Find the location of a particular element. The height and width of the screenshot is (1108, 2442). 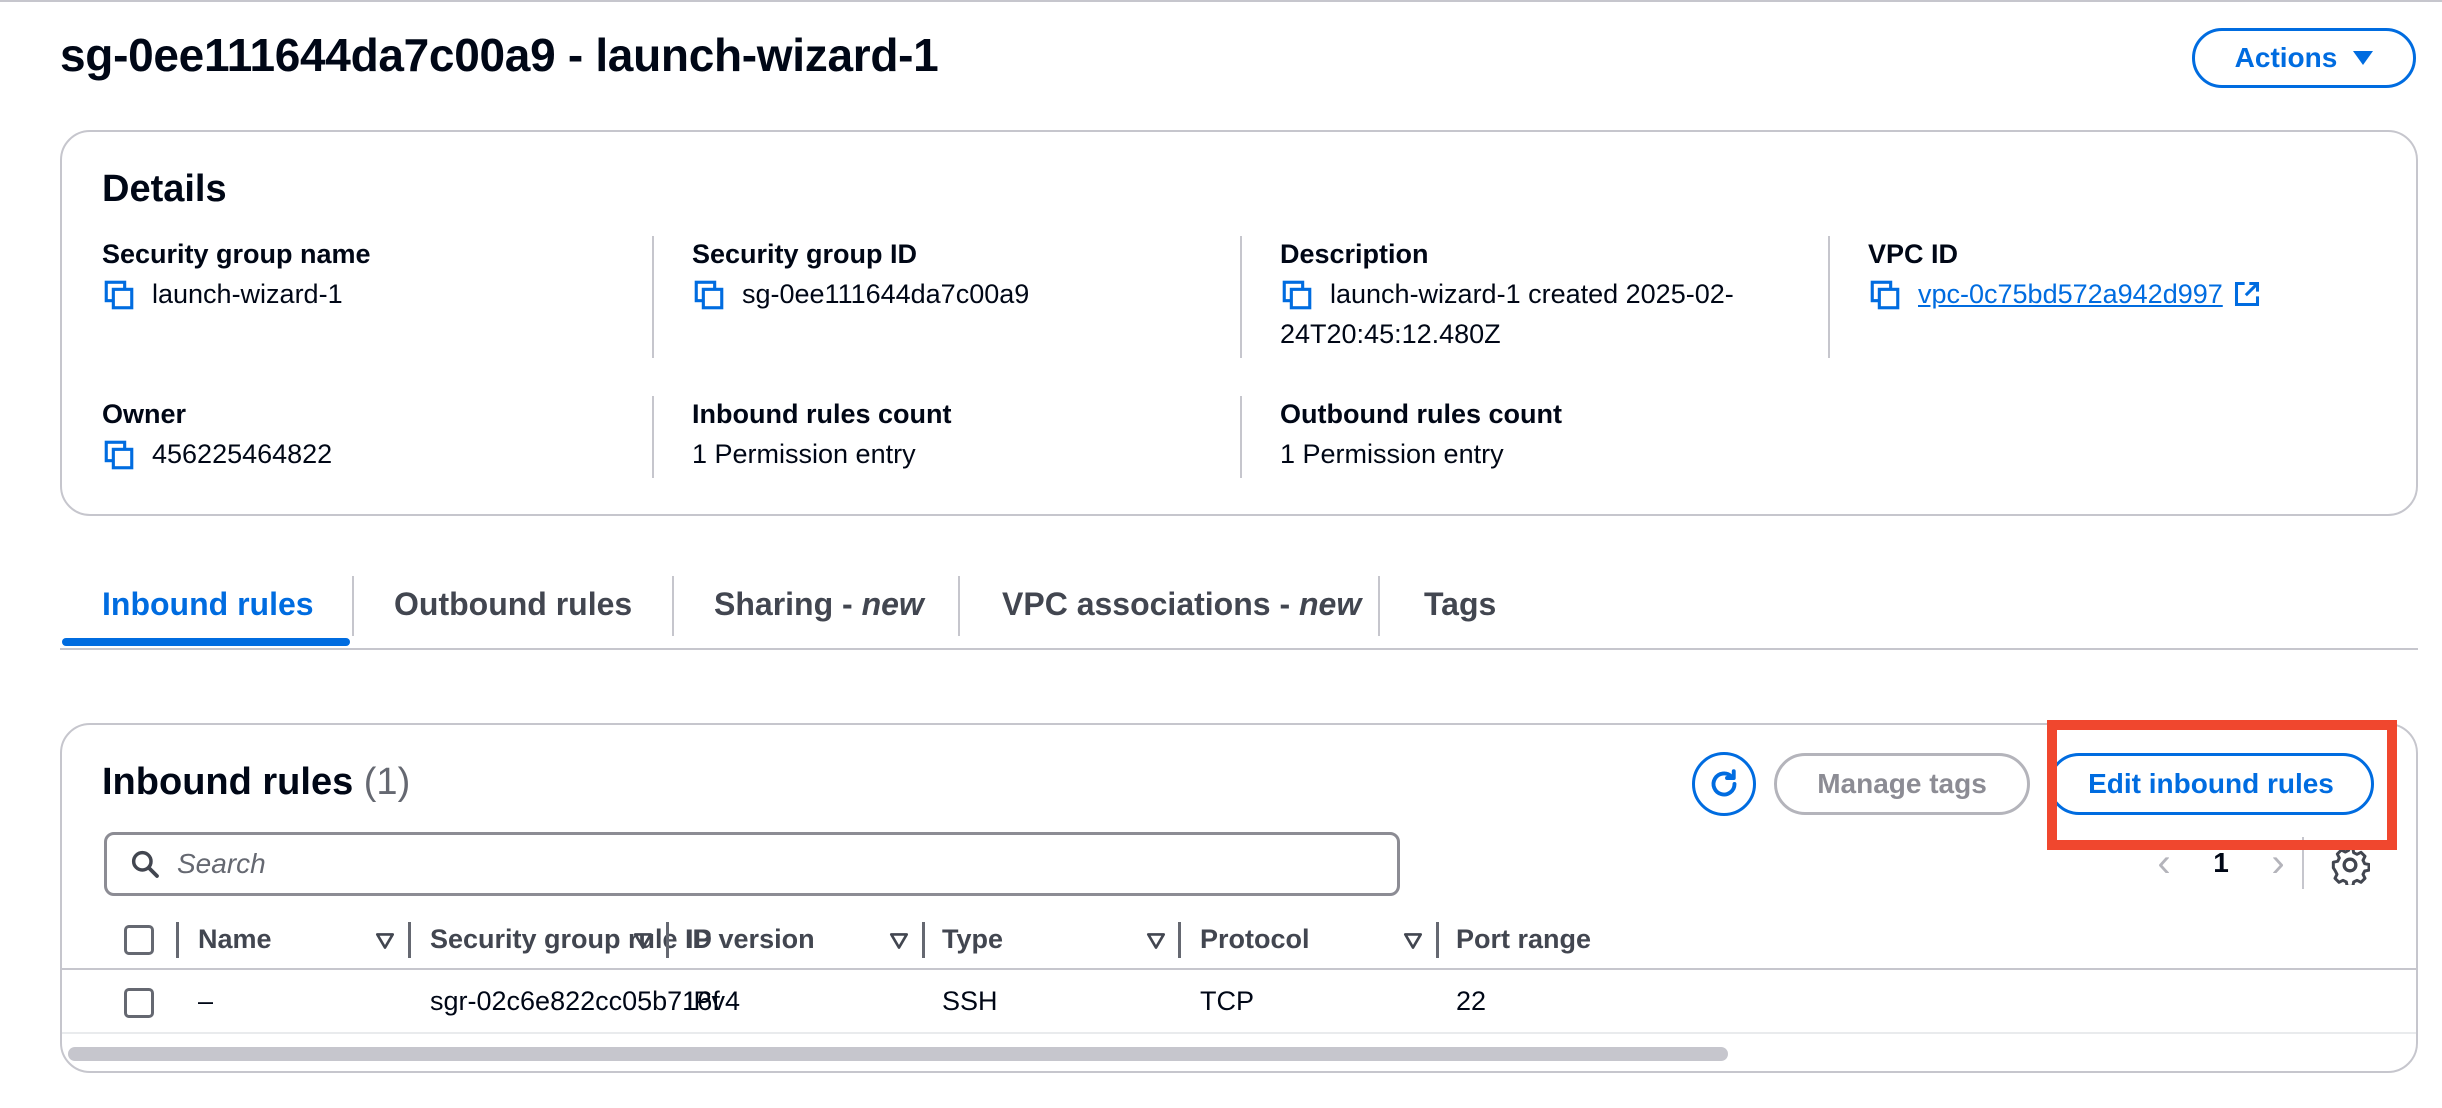

security-group-name-value: launch-wizard-1 is located at coordinates (247, 294).